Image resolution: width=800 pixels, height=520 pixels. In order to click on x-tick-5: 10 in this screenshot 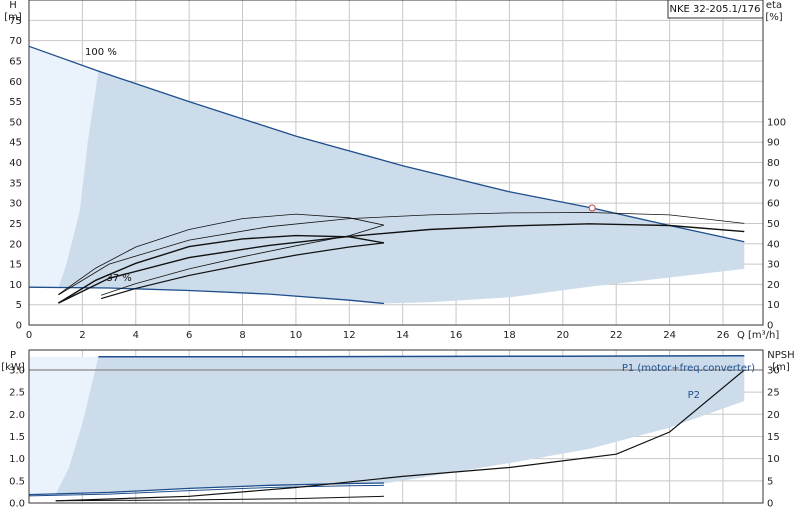, I will do `click(296, 335)`.